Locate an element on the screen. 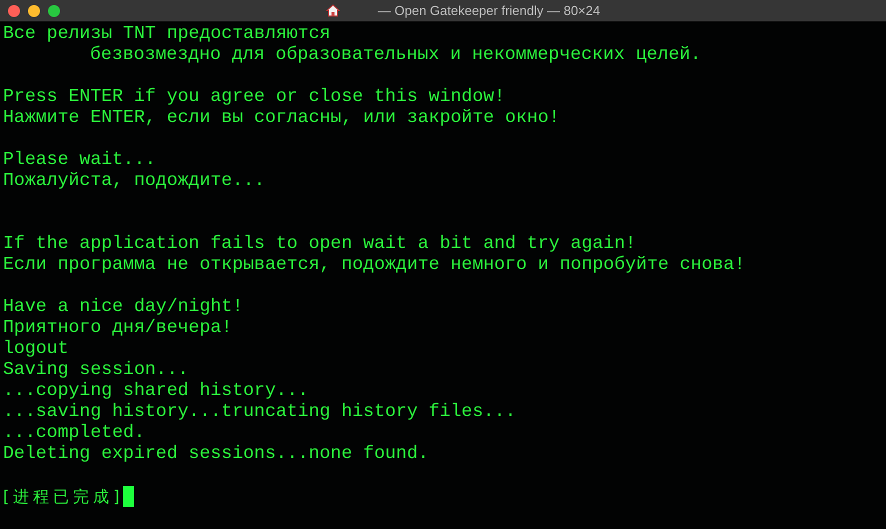  zoom-button is located at coordinates (54, 11).